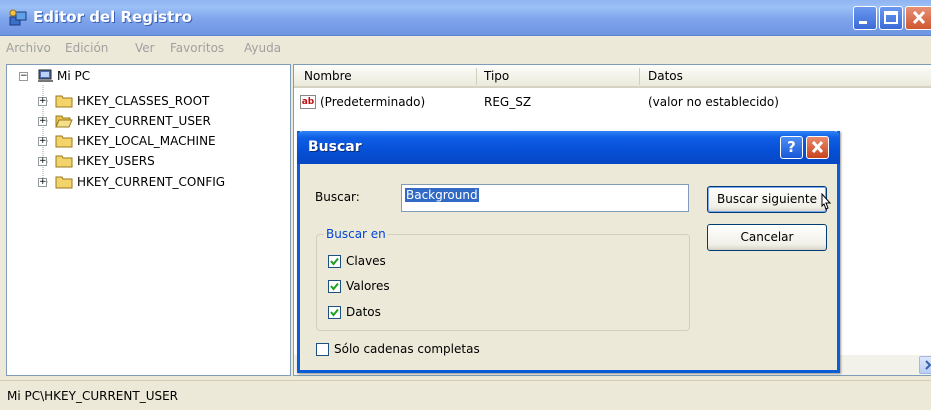 The width and height of the screenshot is (931, 410). I want to click on scroll-right-button, so click(925, 365).